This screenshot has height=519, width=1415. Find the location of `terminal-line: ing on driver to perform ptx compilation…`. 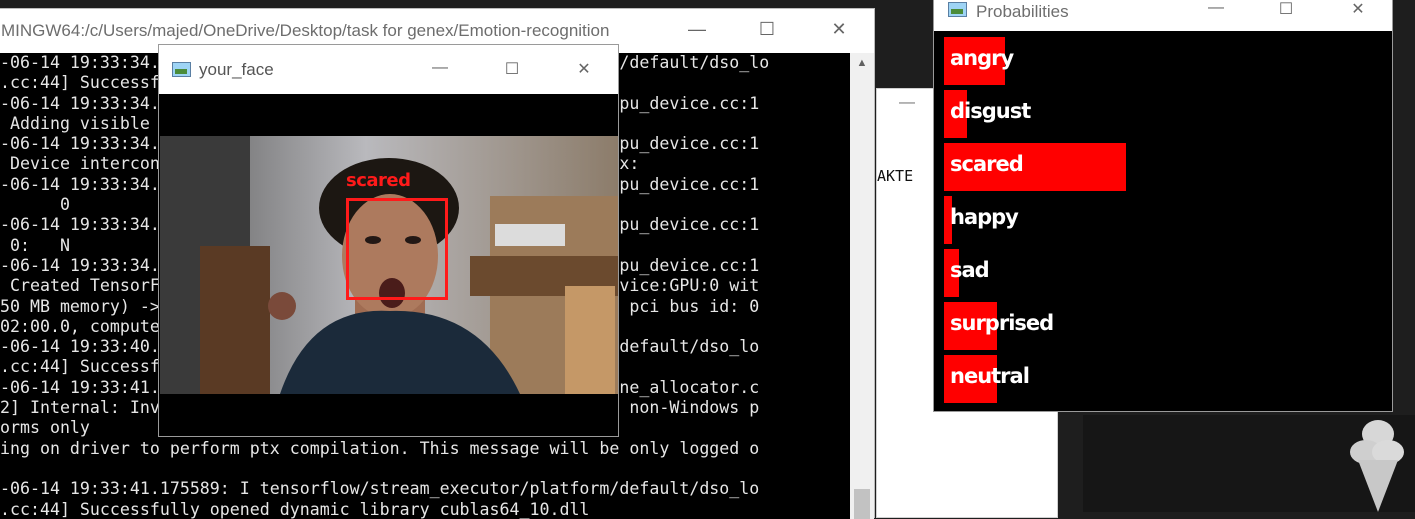

terminal-line: ing on driver to perform ptx compilation… is located at coordinates (380, 448).